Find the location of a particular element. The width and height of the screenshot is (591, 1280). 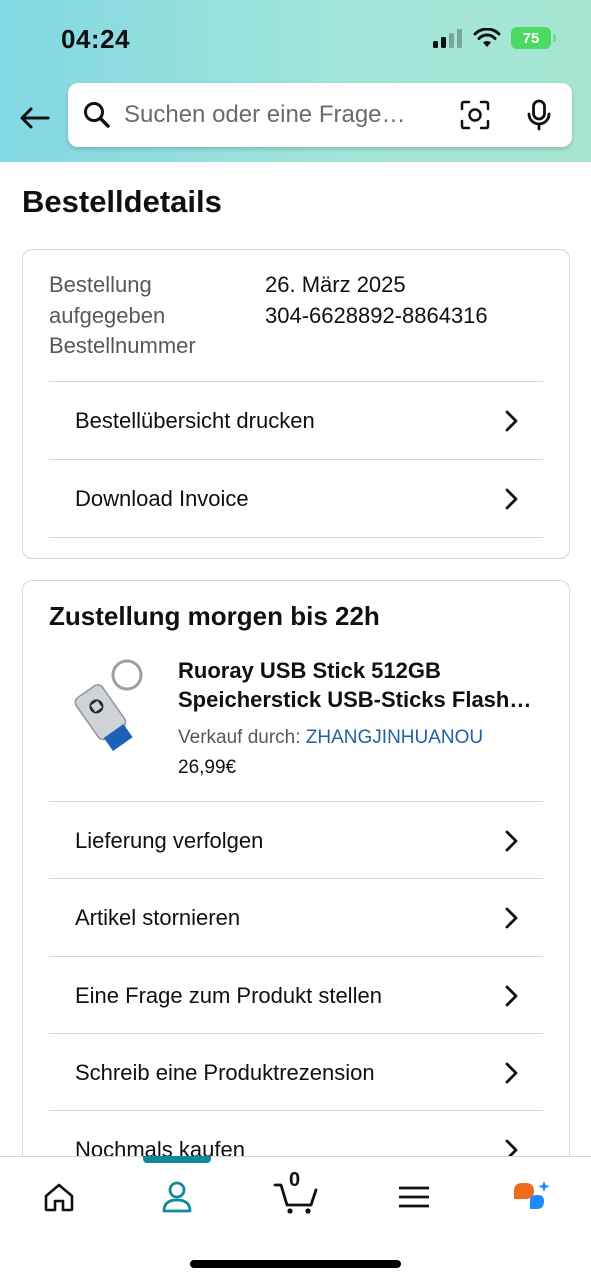

nav-menu is located at coordinates (414, 1197).